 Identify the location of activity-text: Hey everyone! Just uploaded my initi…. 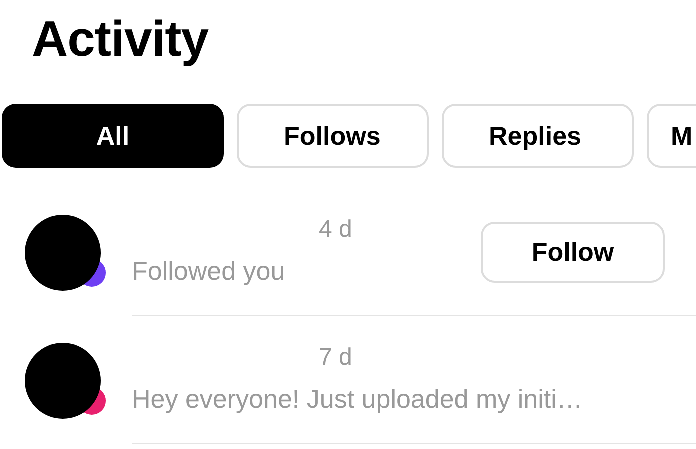
(357, 399).